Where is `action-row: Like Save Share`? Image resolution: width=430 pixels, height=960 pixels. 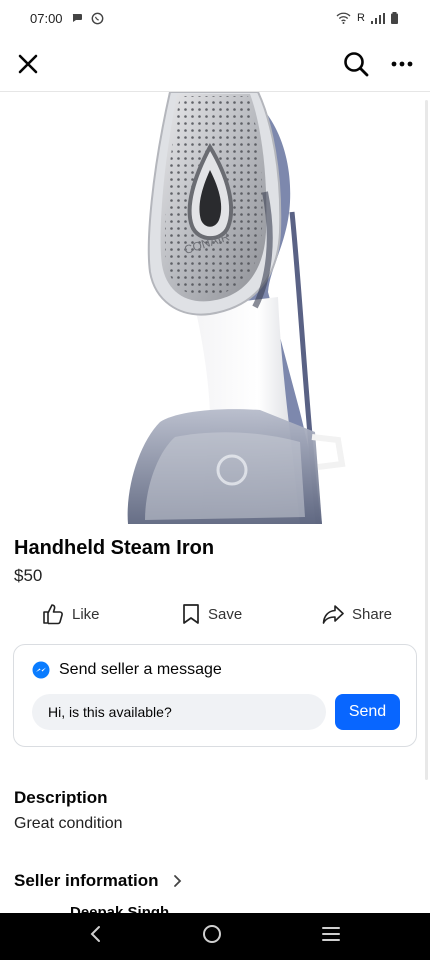 action-row: Like Save Share is located at coordinates (215, 614).